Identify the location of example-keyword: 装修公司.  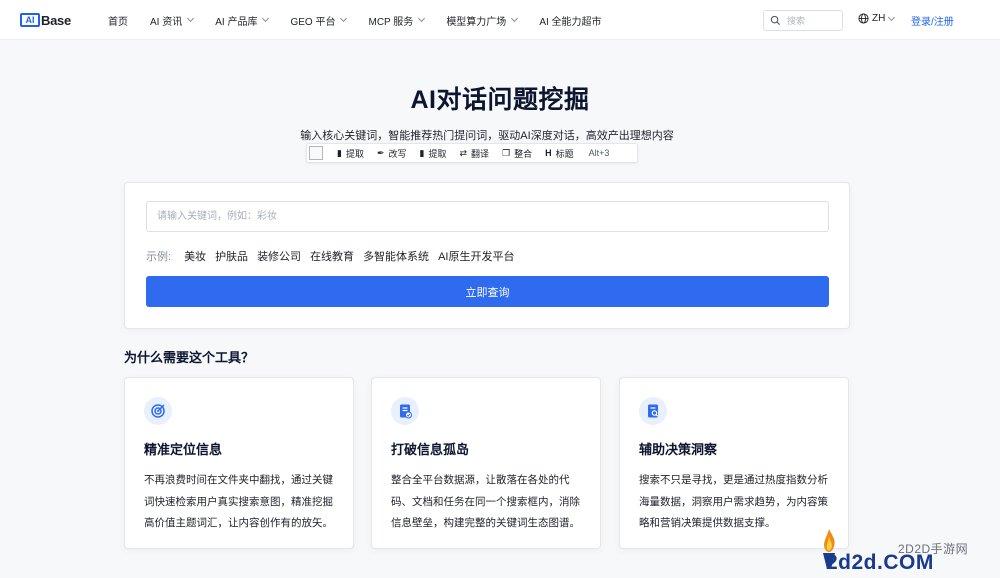
(279, 256).